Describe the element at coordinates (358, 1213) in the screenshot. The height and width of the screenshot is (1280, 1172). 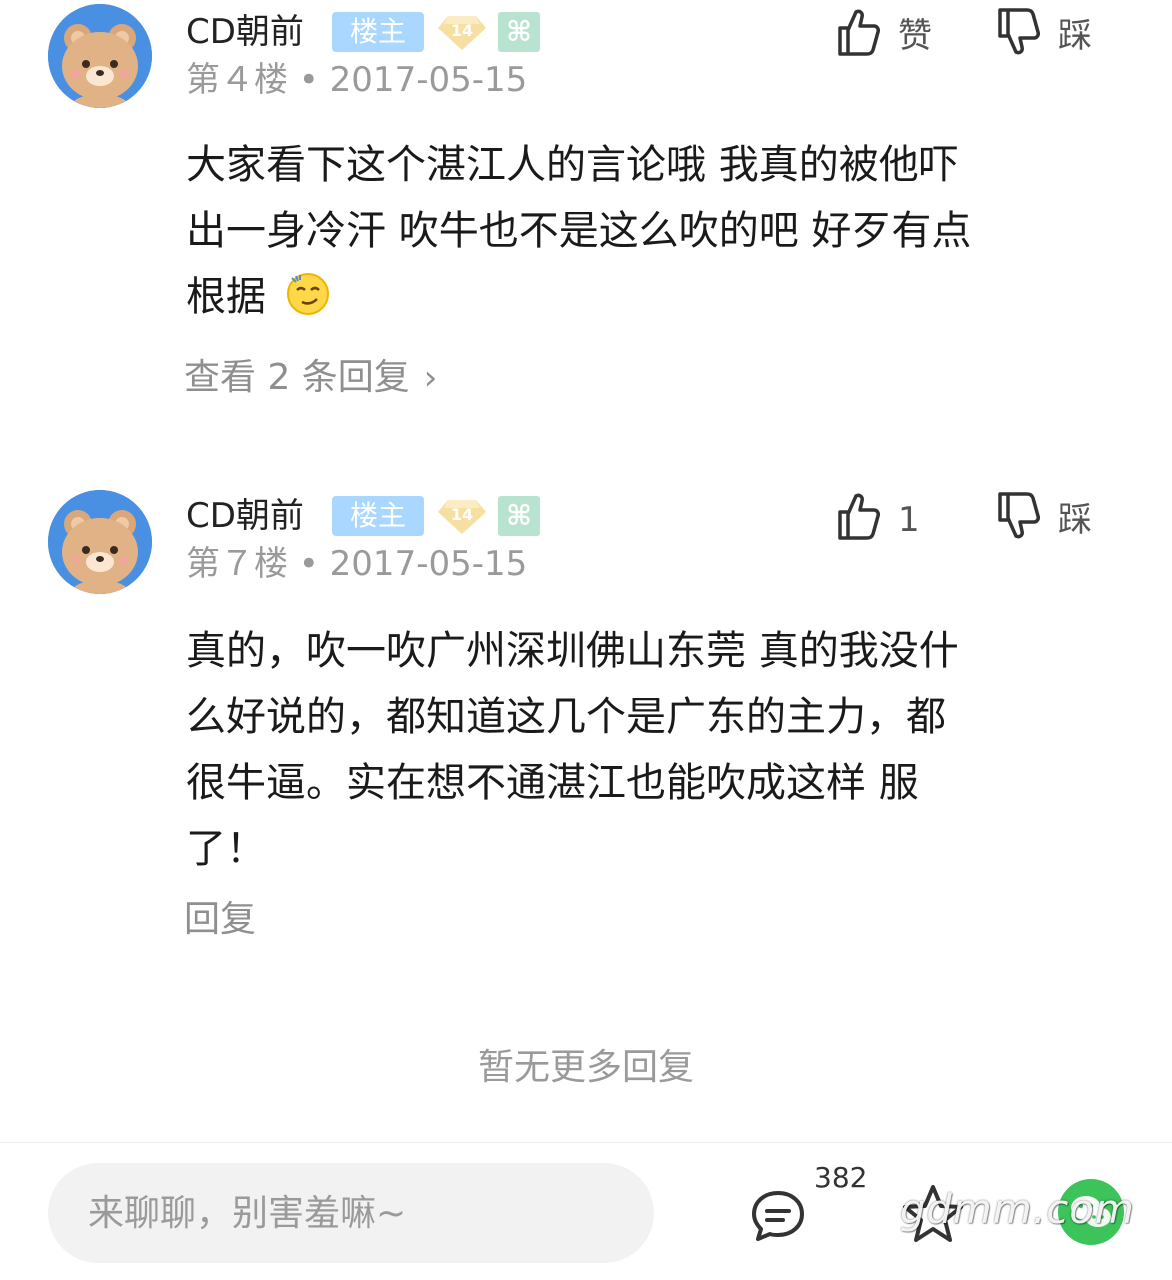
I see `comment-input` at that location.